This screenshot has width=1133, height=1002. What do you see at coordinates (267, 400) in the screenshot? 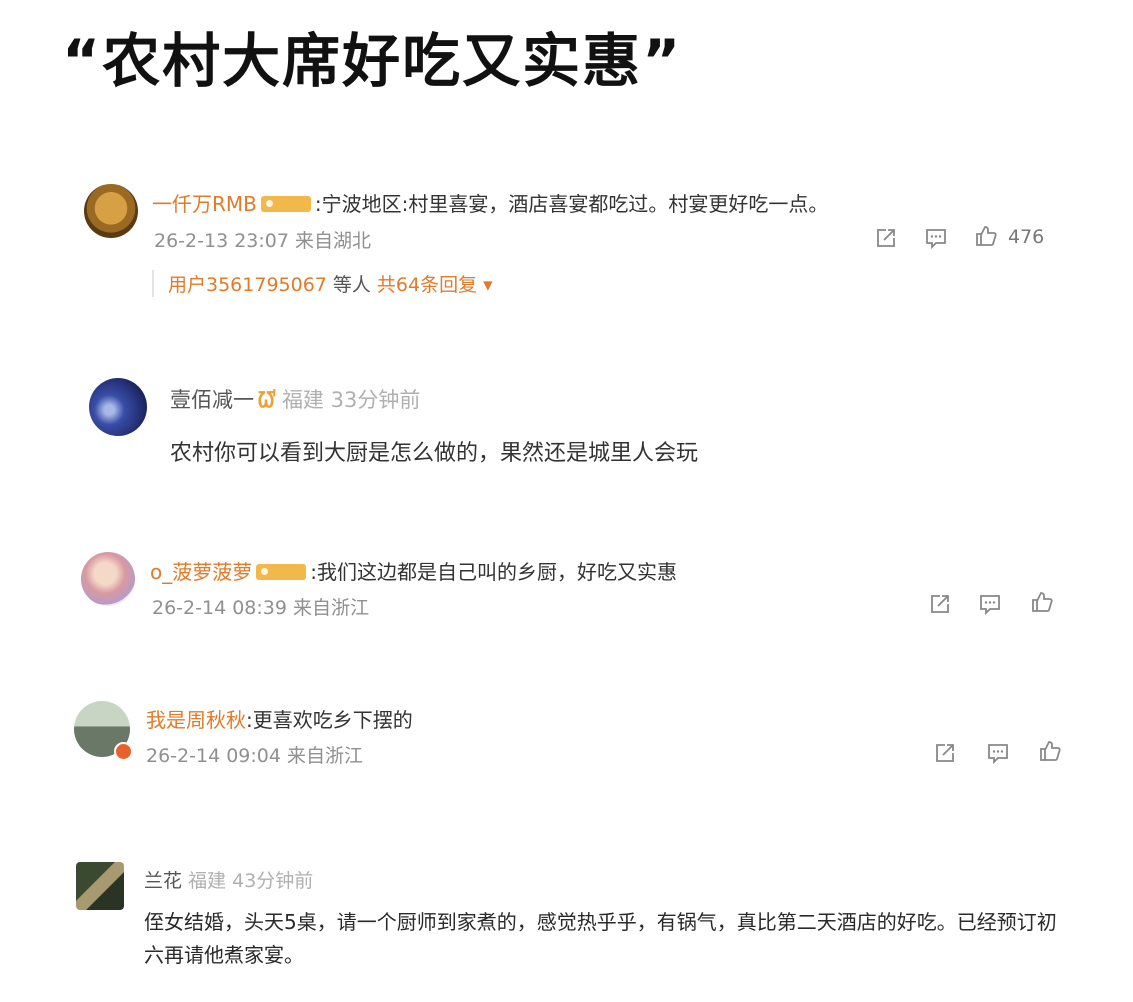
I see `vip-icon: ᘺ` at bounding box center [267, 400].